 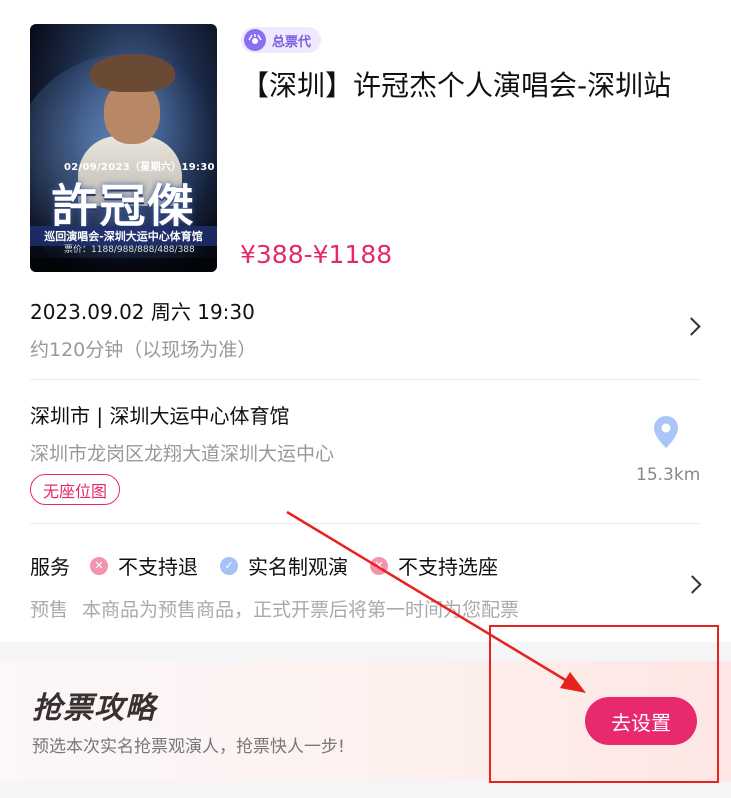 What do you see at coordinates (160, 416) in the screenshot?
I see `venue-name: 深圳市 | 深圳大运中心体育馆` at bounding box center [160, 416].